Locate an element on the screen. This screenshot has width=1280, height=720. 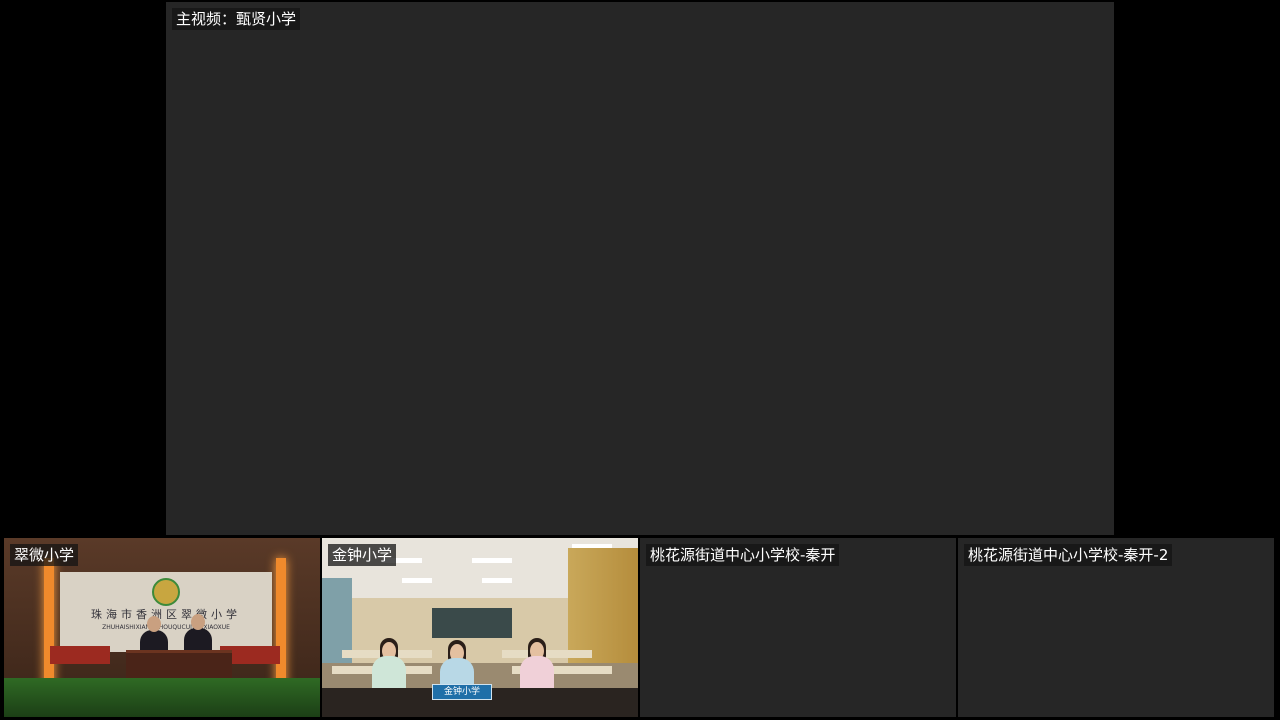
video-tile-label: 桃花源街道中心小学校-秦开-2 is located at coordinates (1068, 555).